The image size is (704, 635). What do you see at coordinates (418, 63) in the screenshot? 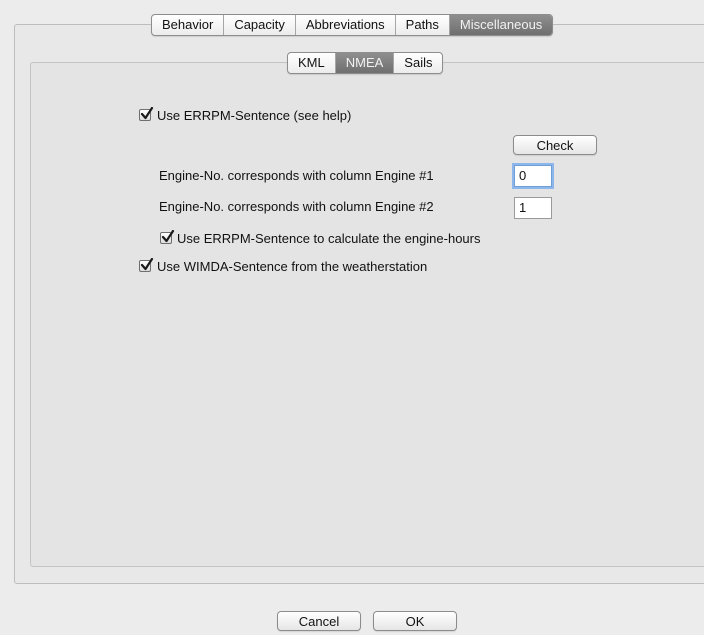
I see `tab-sails: Sails` at bounding box center [418, 63].